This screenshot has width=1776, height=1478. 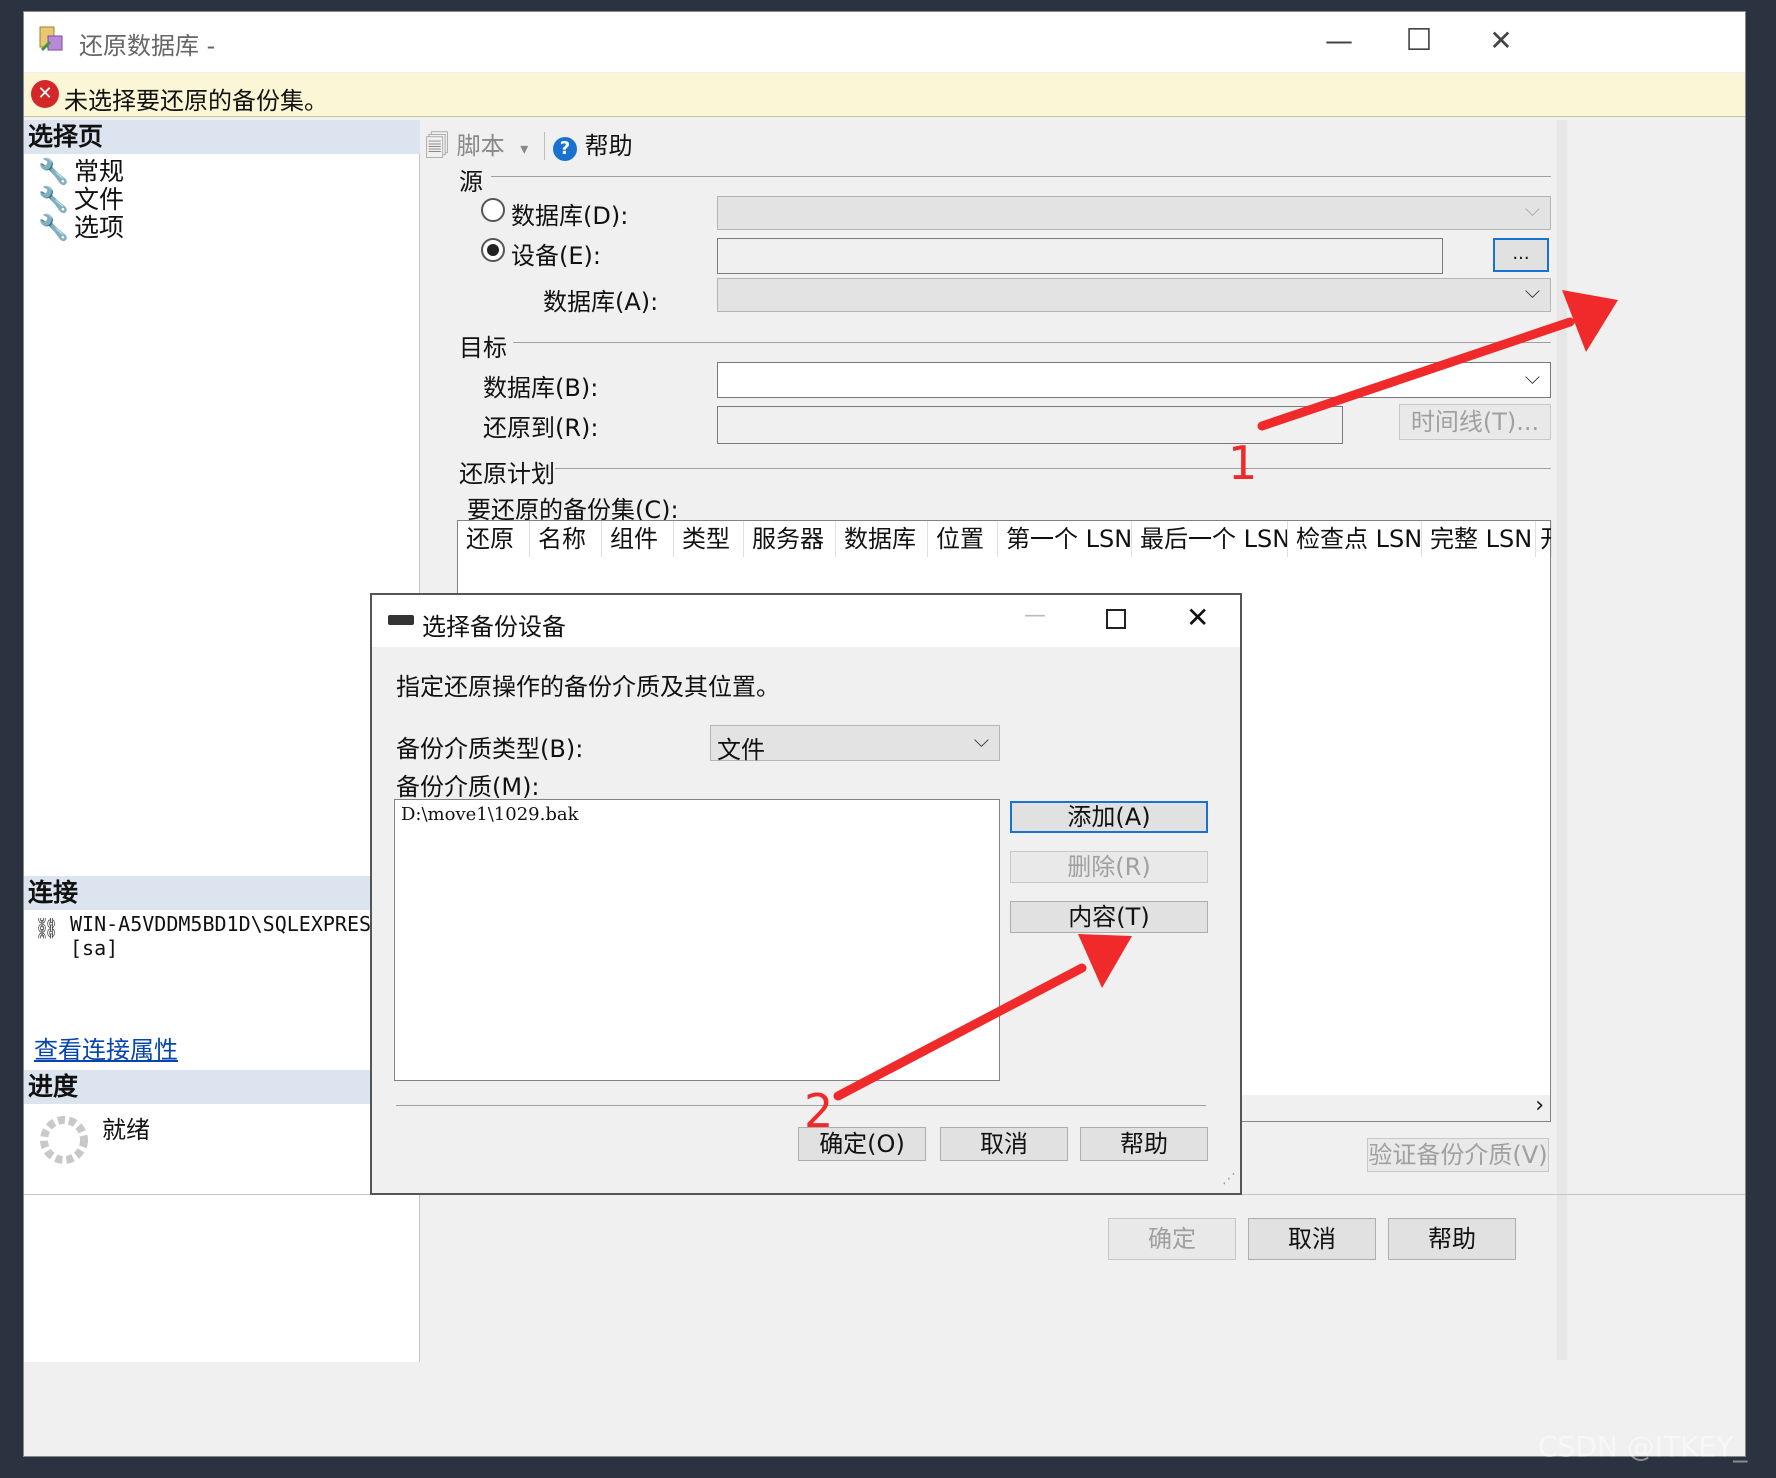 What do you see at coordinates (1643, 1446) in the screenshot?
I see `watermark: CSDN @ITKEY_` at bounding box center [1643, 1446].